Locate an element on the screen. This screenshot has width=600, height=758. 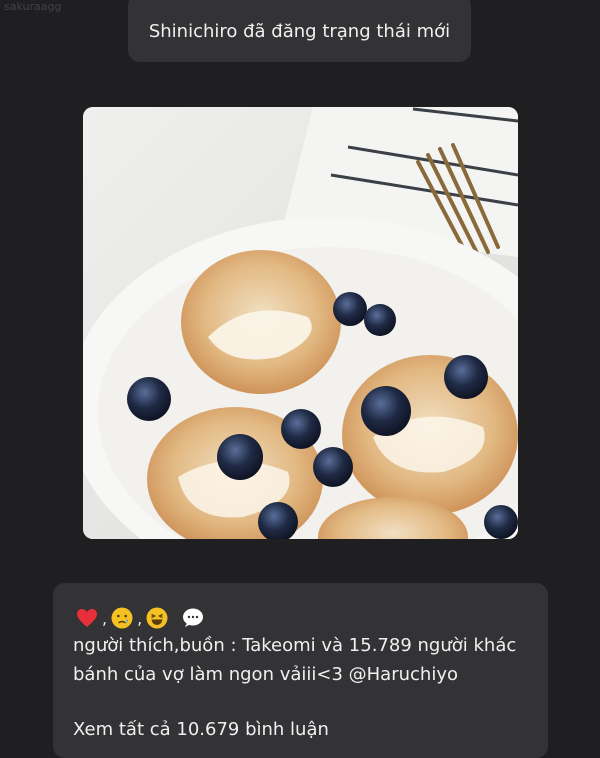
heart-icon is located at coordinates (87, 618).